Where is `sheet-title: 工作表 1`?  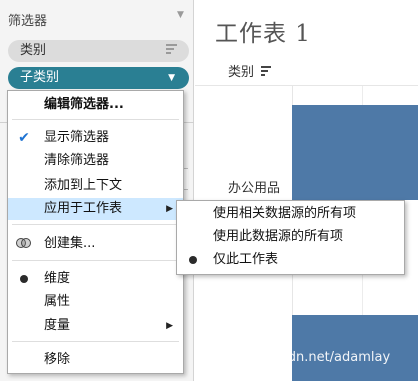
sheet-title: 工作表 1 is located at coordinates (263, 34).